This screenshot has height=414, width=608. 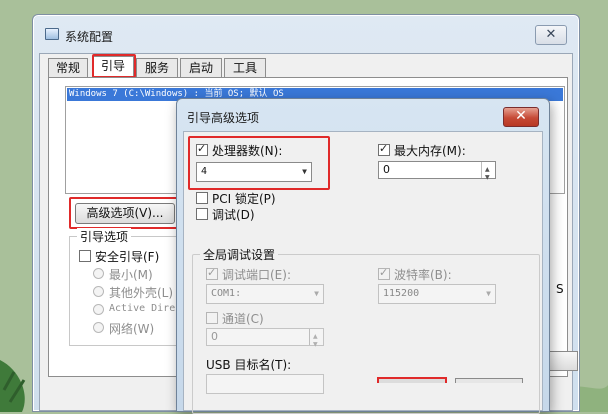 What do you see at coordinates (98, 327) in the screenshot?
I see `radio-network` at bounding box center [98, 327].